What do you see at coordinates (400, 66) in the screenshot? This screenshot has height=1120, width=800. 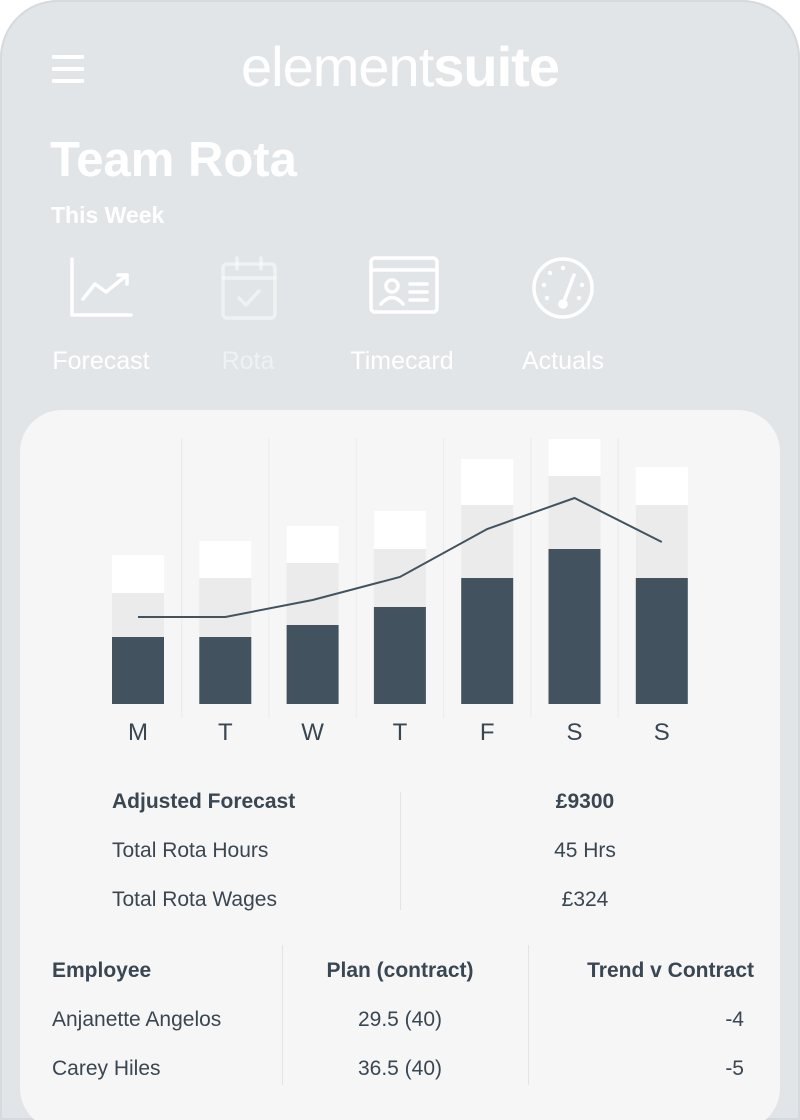 I see `brand-logo: elementsuite` at bounding box center [400, 66].